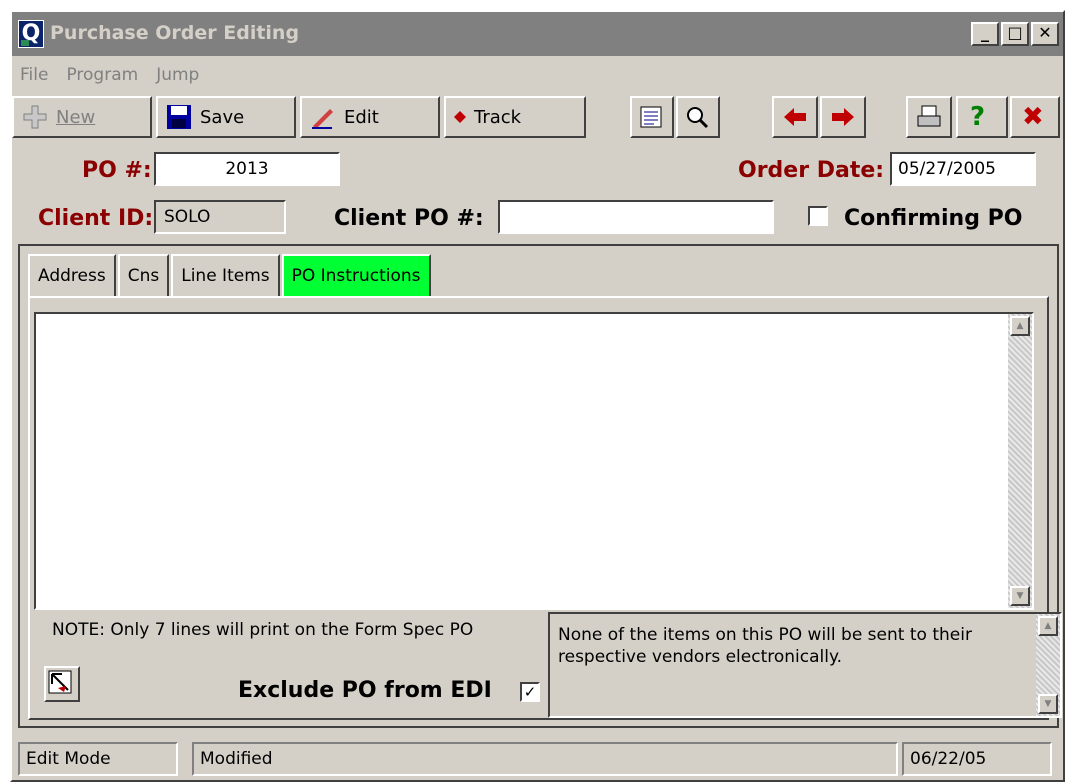 This screenshot has height=782, width=1065. I want to click on edit-label: Edit, so click(361, 117).